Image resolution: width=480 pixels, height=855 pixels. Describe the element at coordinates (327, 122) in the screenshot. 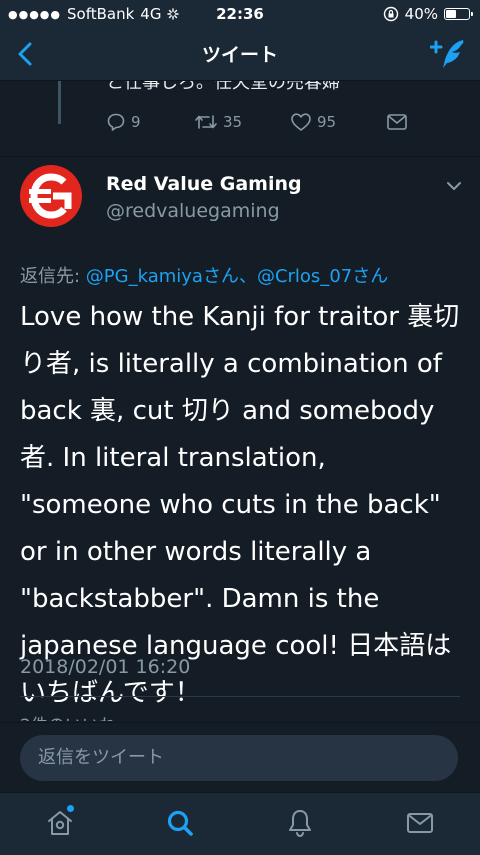

I see `like-count: 95` at that location.